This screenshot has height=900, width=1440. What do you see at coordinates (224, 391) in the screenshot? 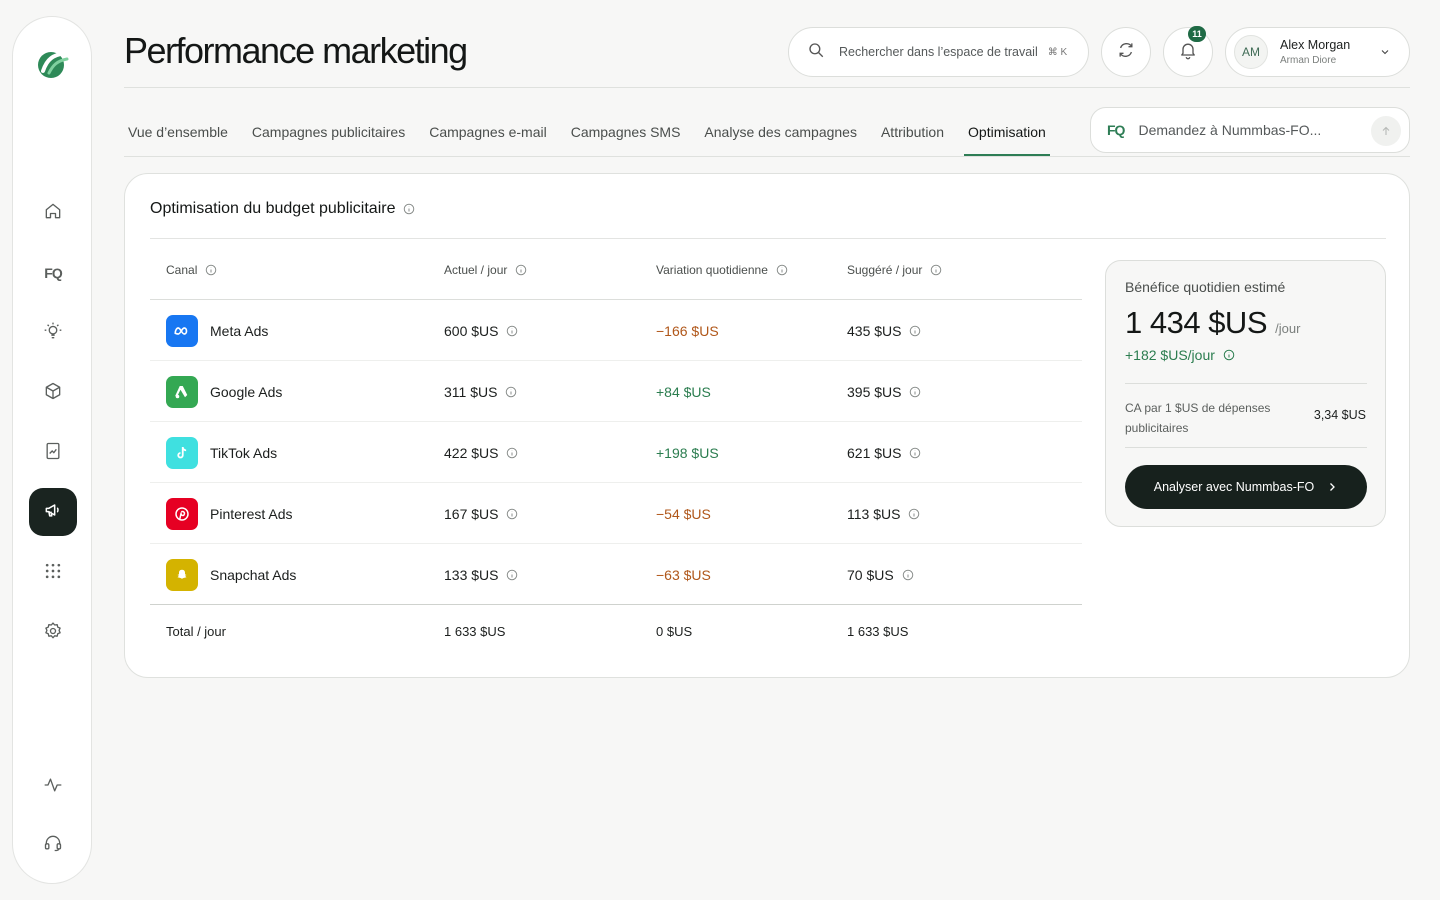
I see `channel-cell: Google Ads` at bounding box center [224, 391].